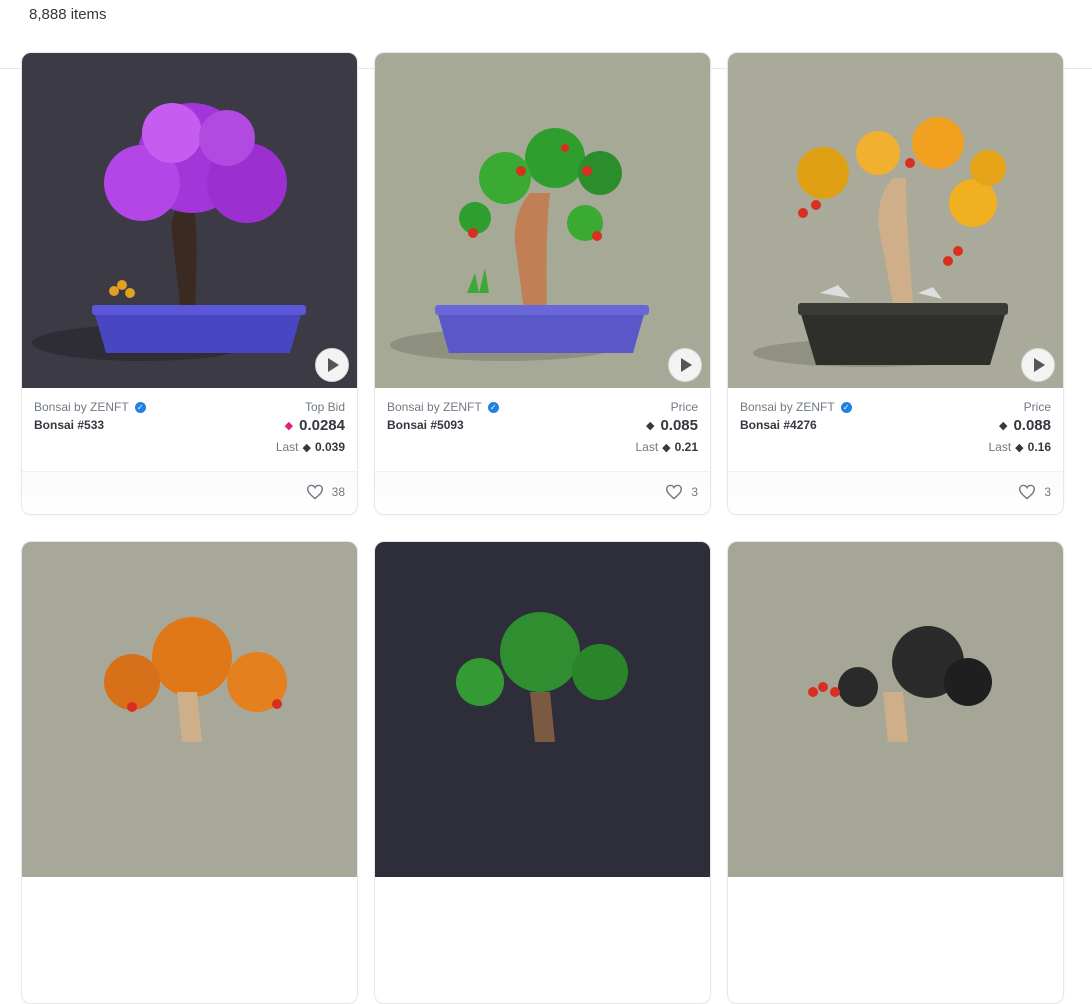 The height and width of the screenshot is (1004, 1092). I want to click on price-value: 0.0284, so click(322, 425).